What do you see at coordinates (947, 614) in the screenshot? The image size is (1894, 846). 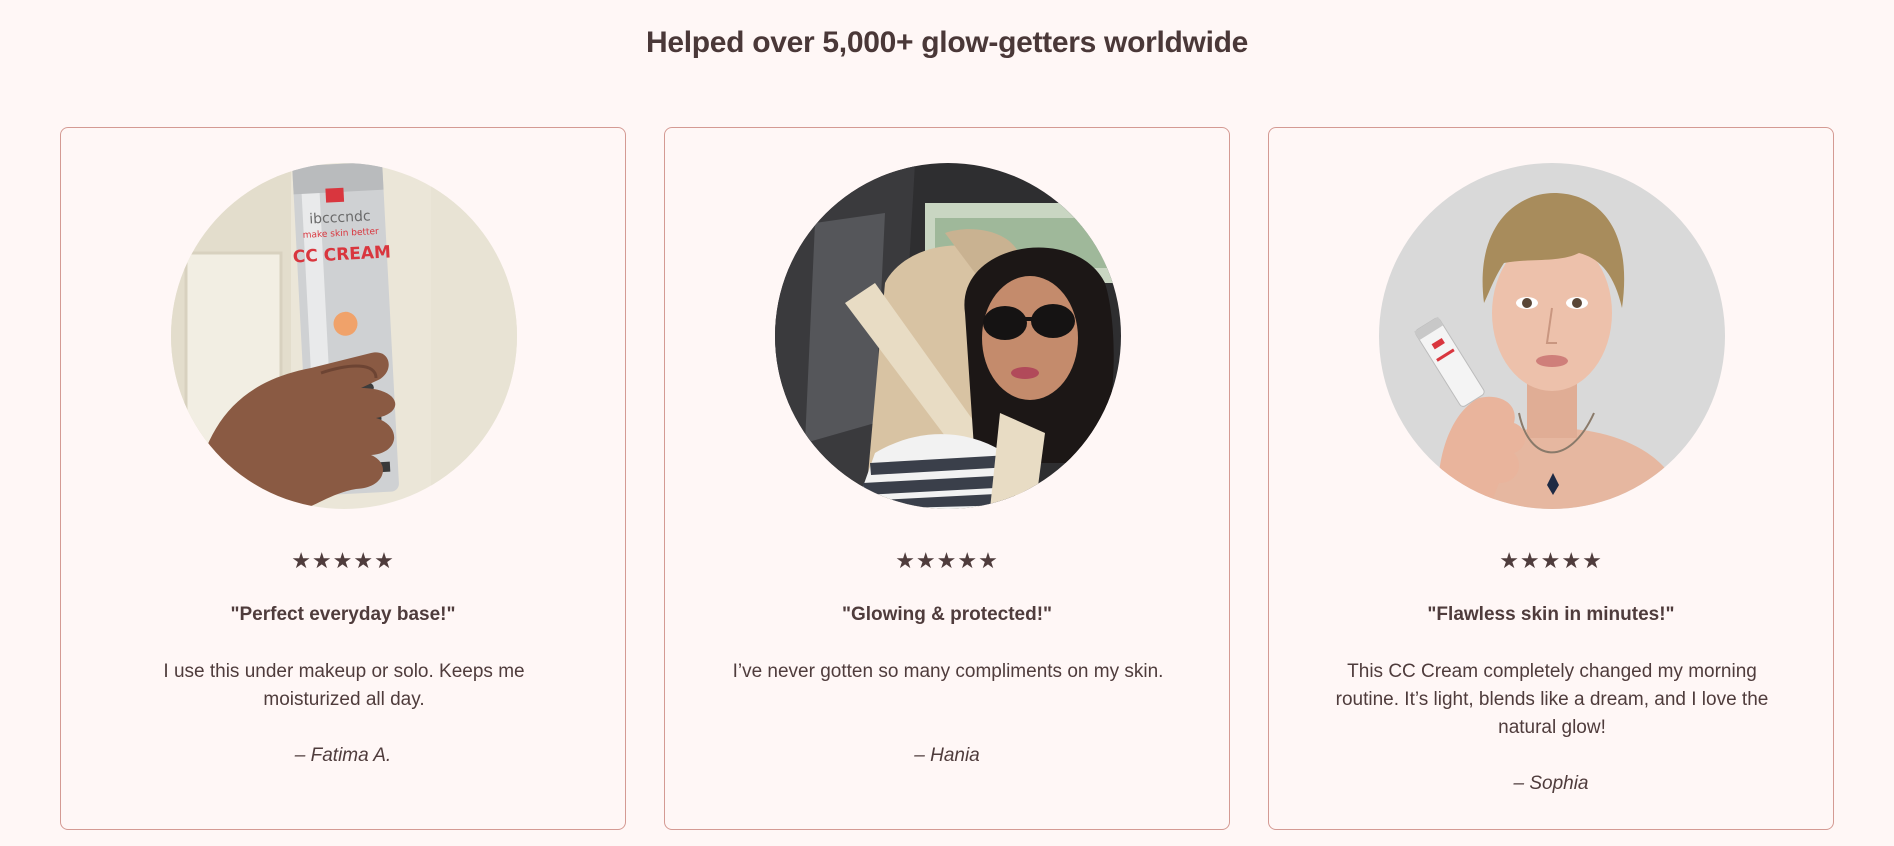 I see `review-title: "Glowing & protected!"` at bounding box center [947, 614].